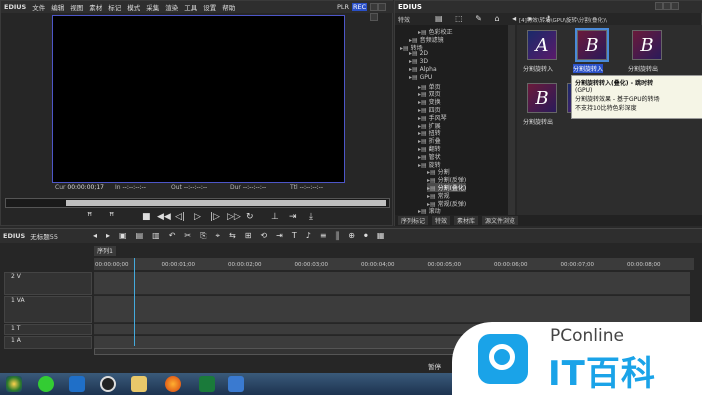  Describe the element at coordinates (190, 7) in the screenshot. I see `menu-item-8: 工具` at that location.